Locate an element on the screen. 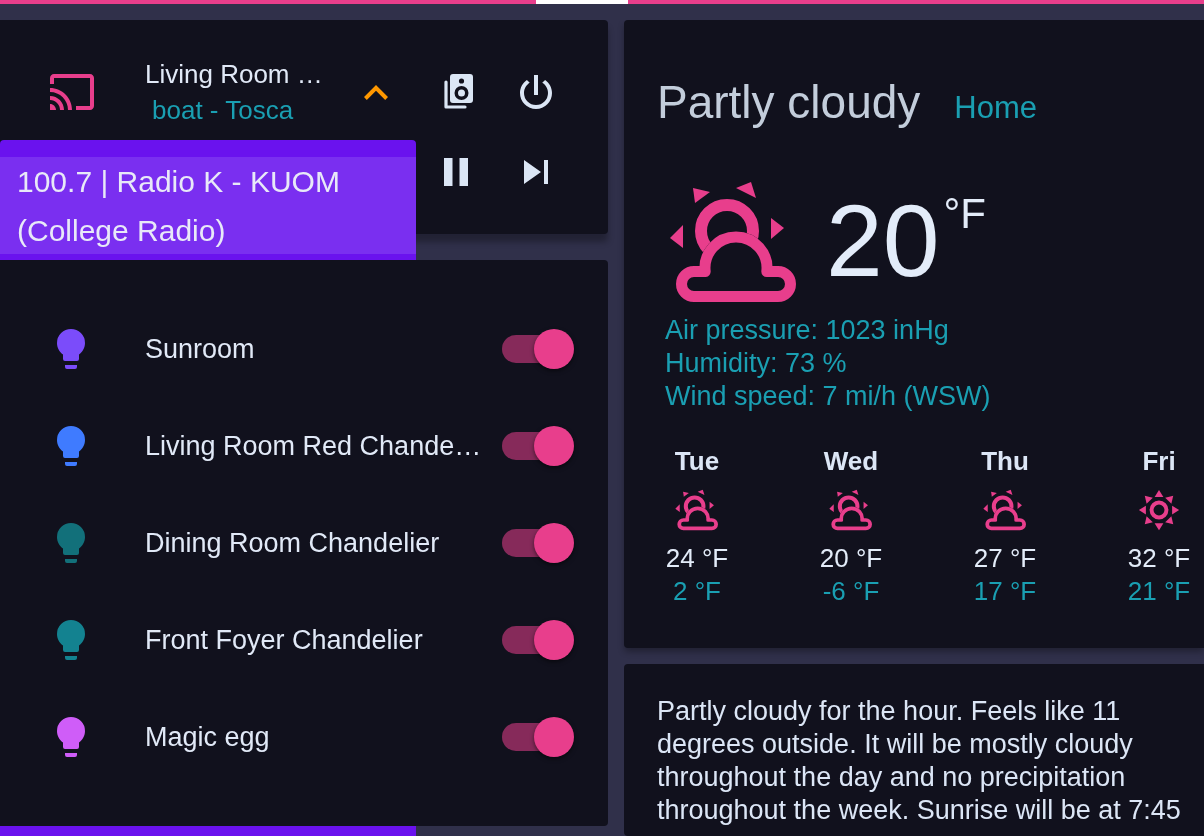 The width and height of the screenshot is (1204, 836). sun-icon is located at coordinates (1159, 510).